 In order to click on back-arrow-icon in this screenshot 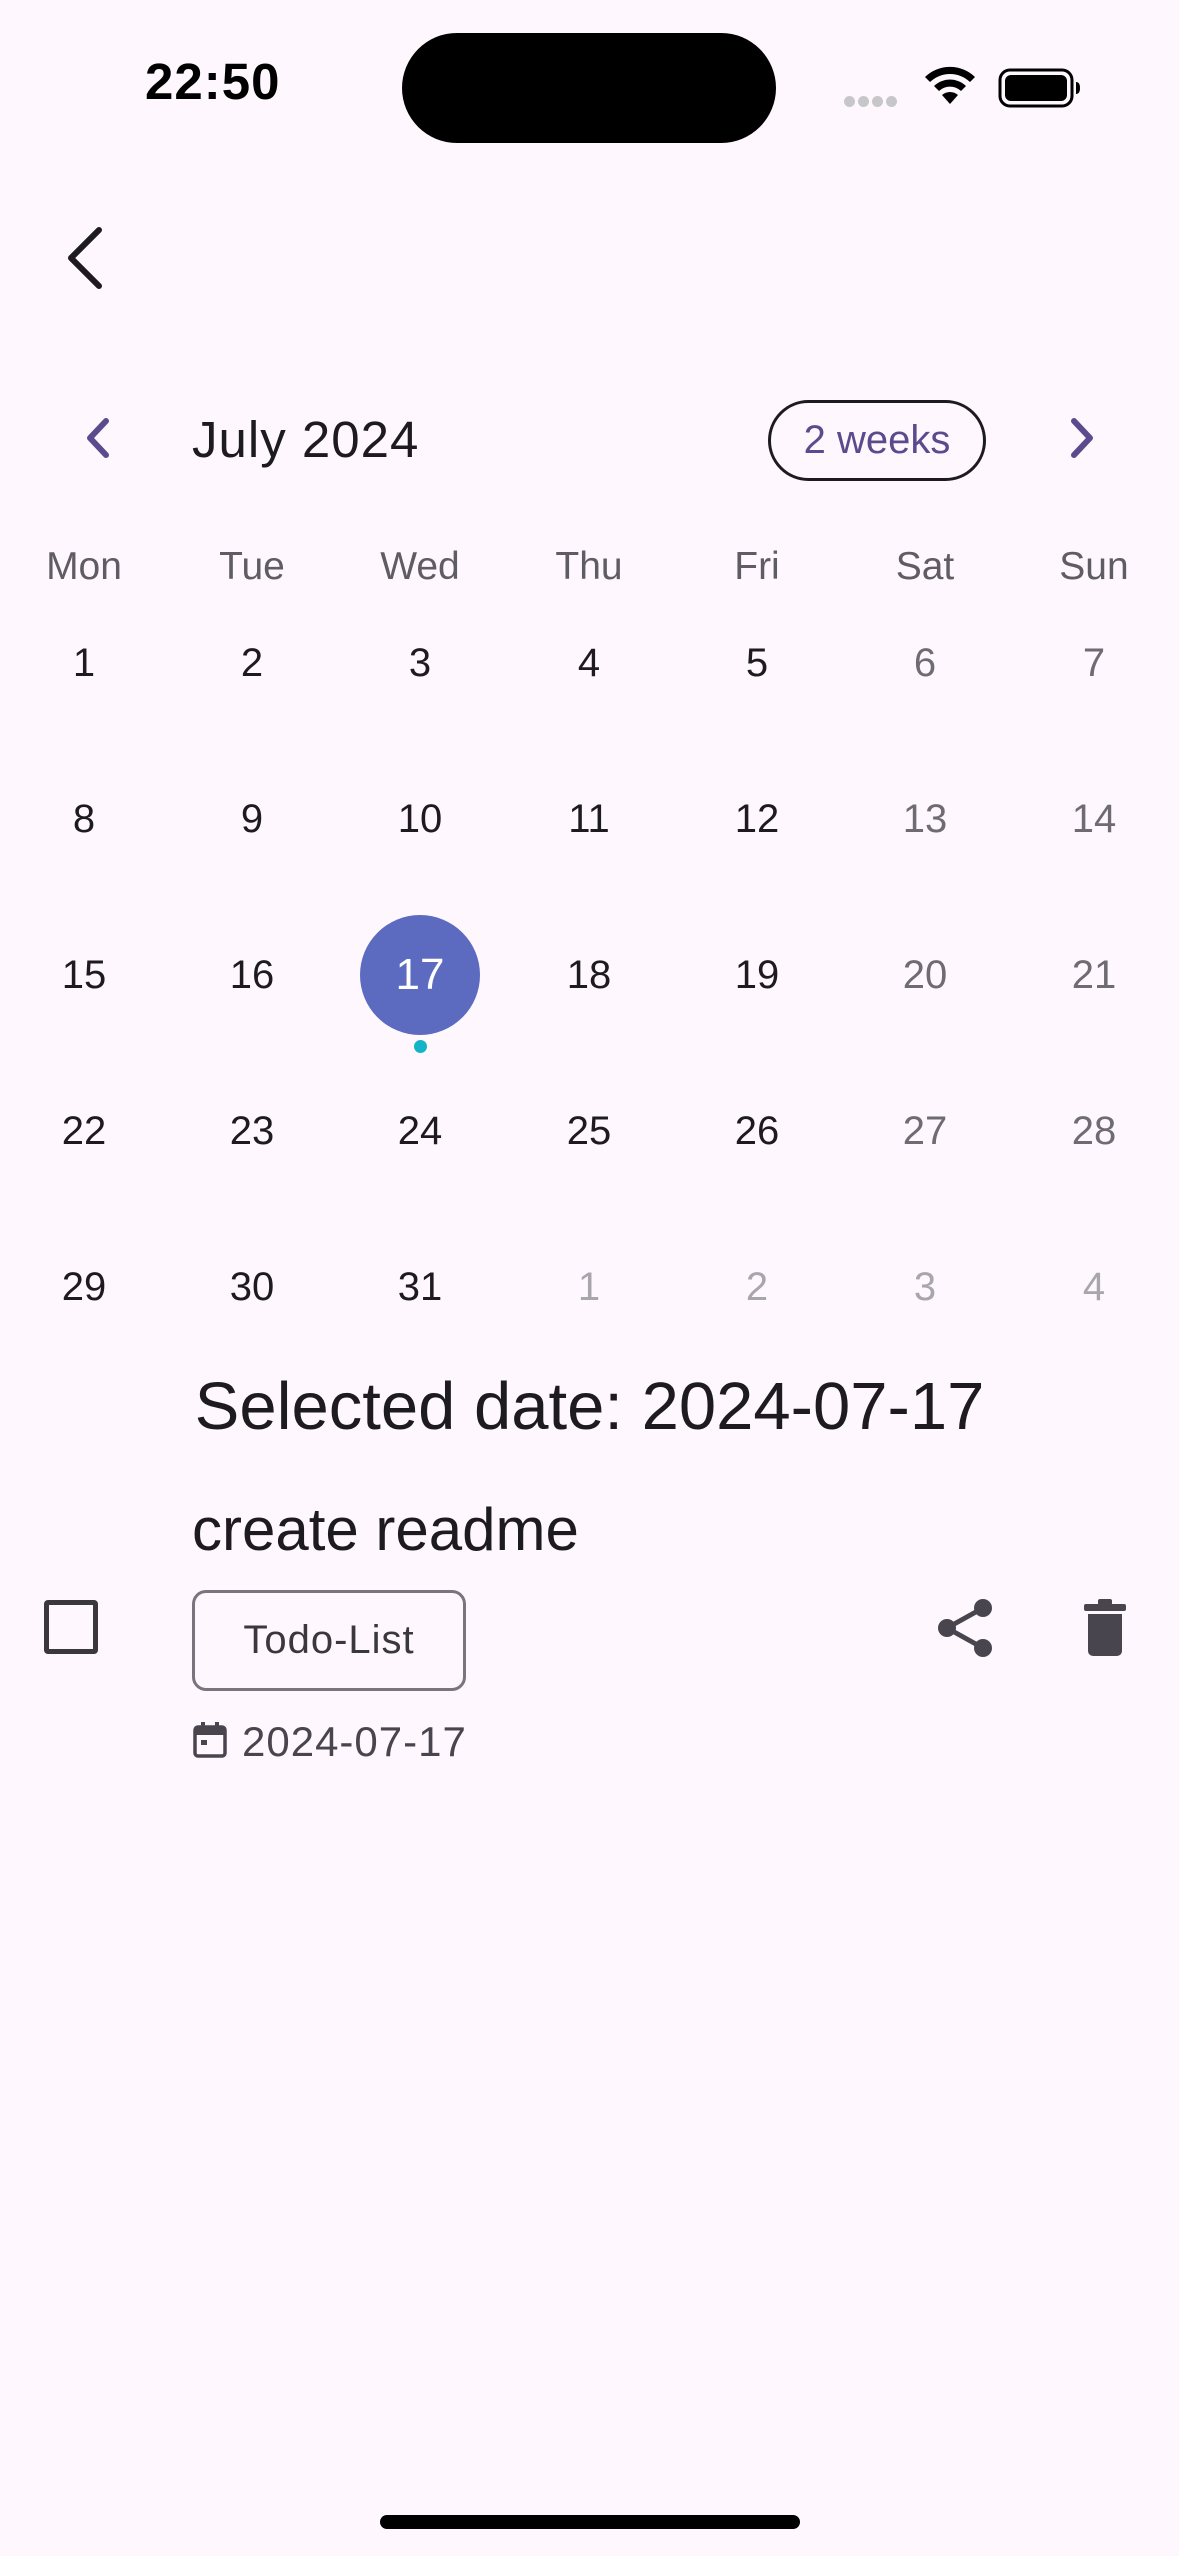, I will do `click(85, 260)`.